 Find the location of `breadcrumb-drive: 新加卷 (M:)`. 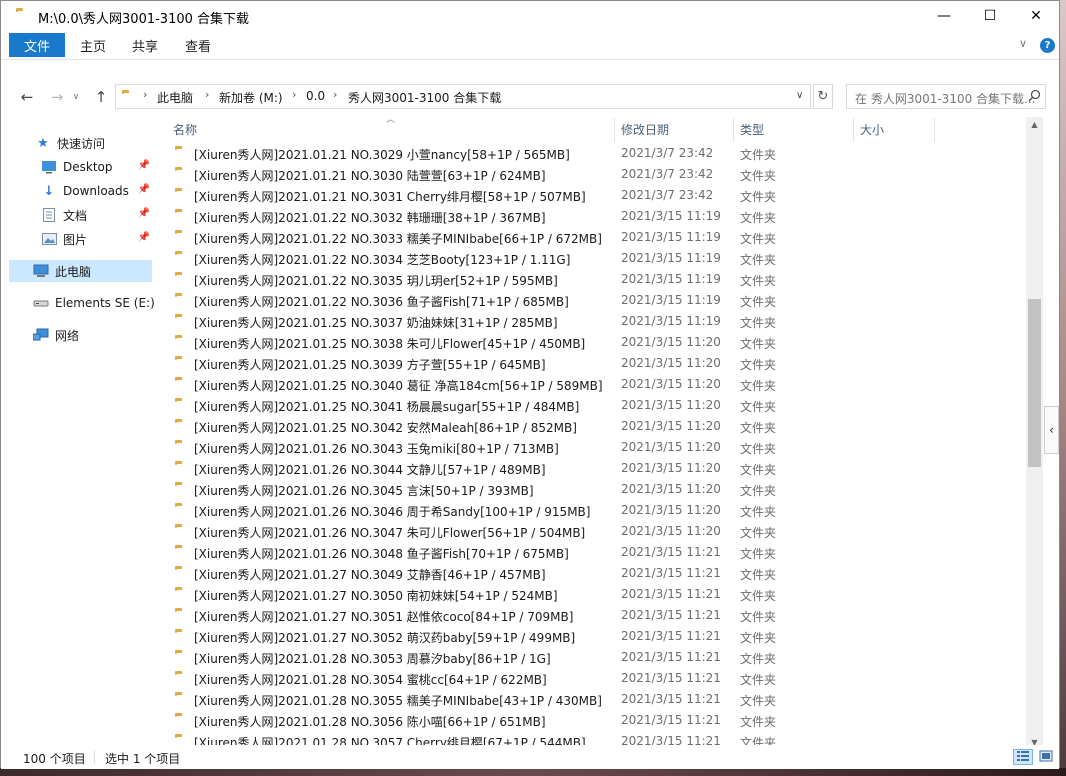

breadcrumb-drive: 新加卷 (M:) is located at coordinates (251, 97).